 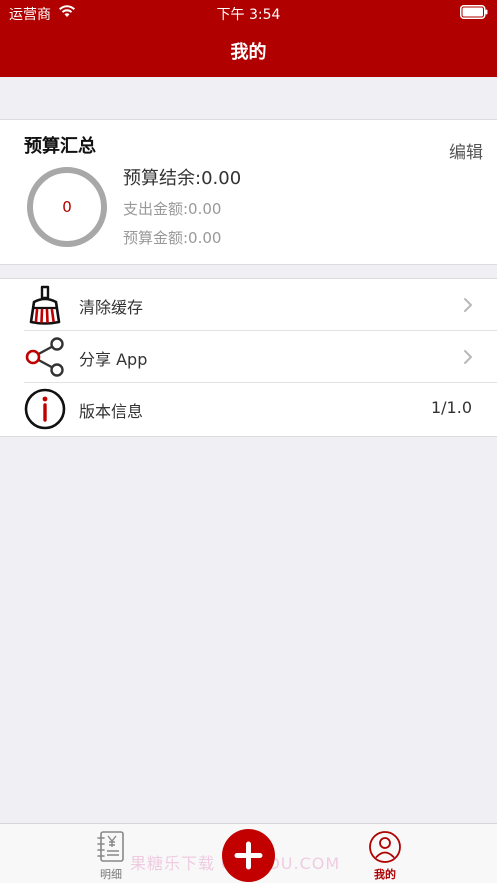 I want to click on menu-item-version-info: 版本信息 1/1.0, so click(x=248, y=409).